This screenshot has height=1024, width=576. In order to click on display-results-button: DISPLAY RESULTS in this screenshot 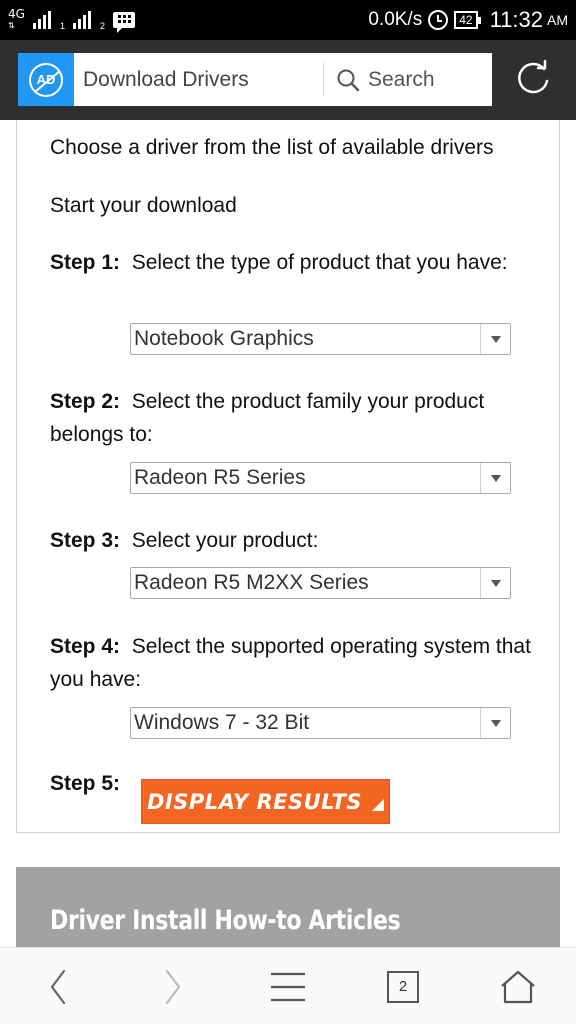, I will do `click(265, 801)`.